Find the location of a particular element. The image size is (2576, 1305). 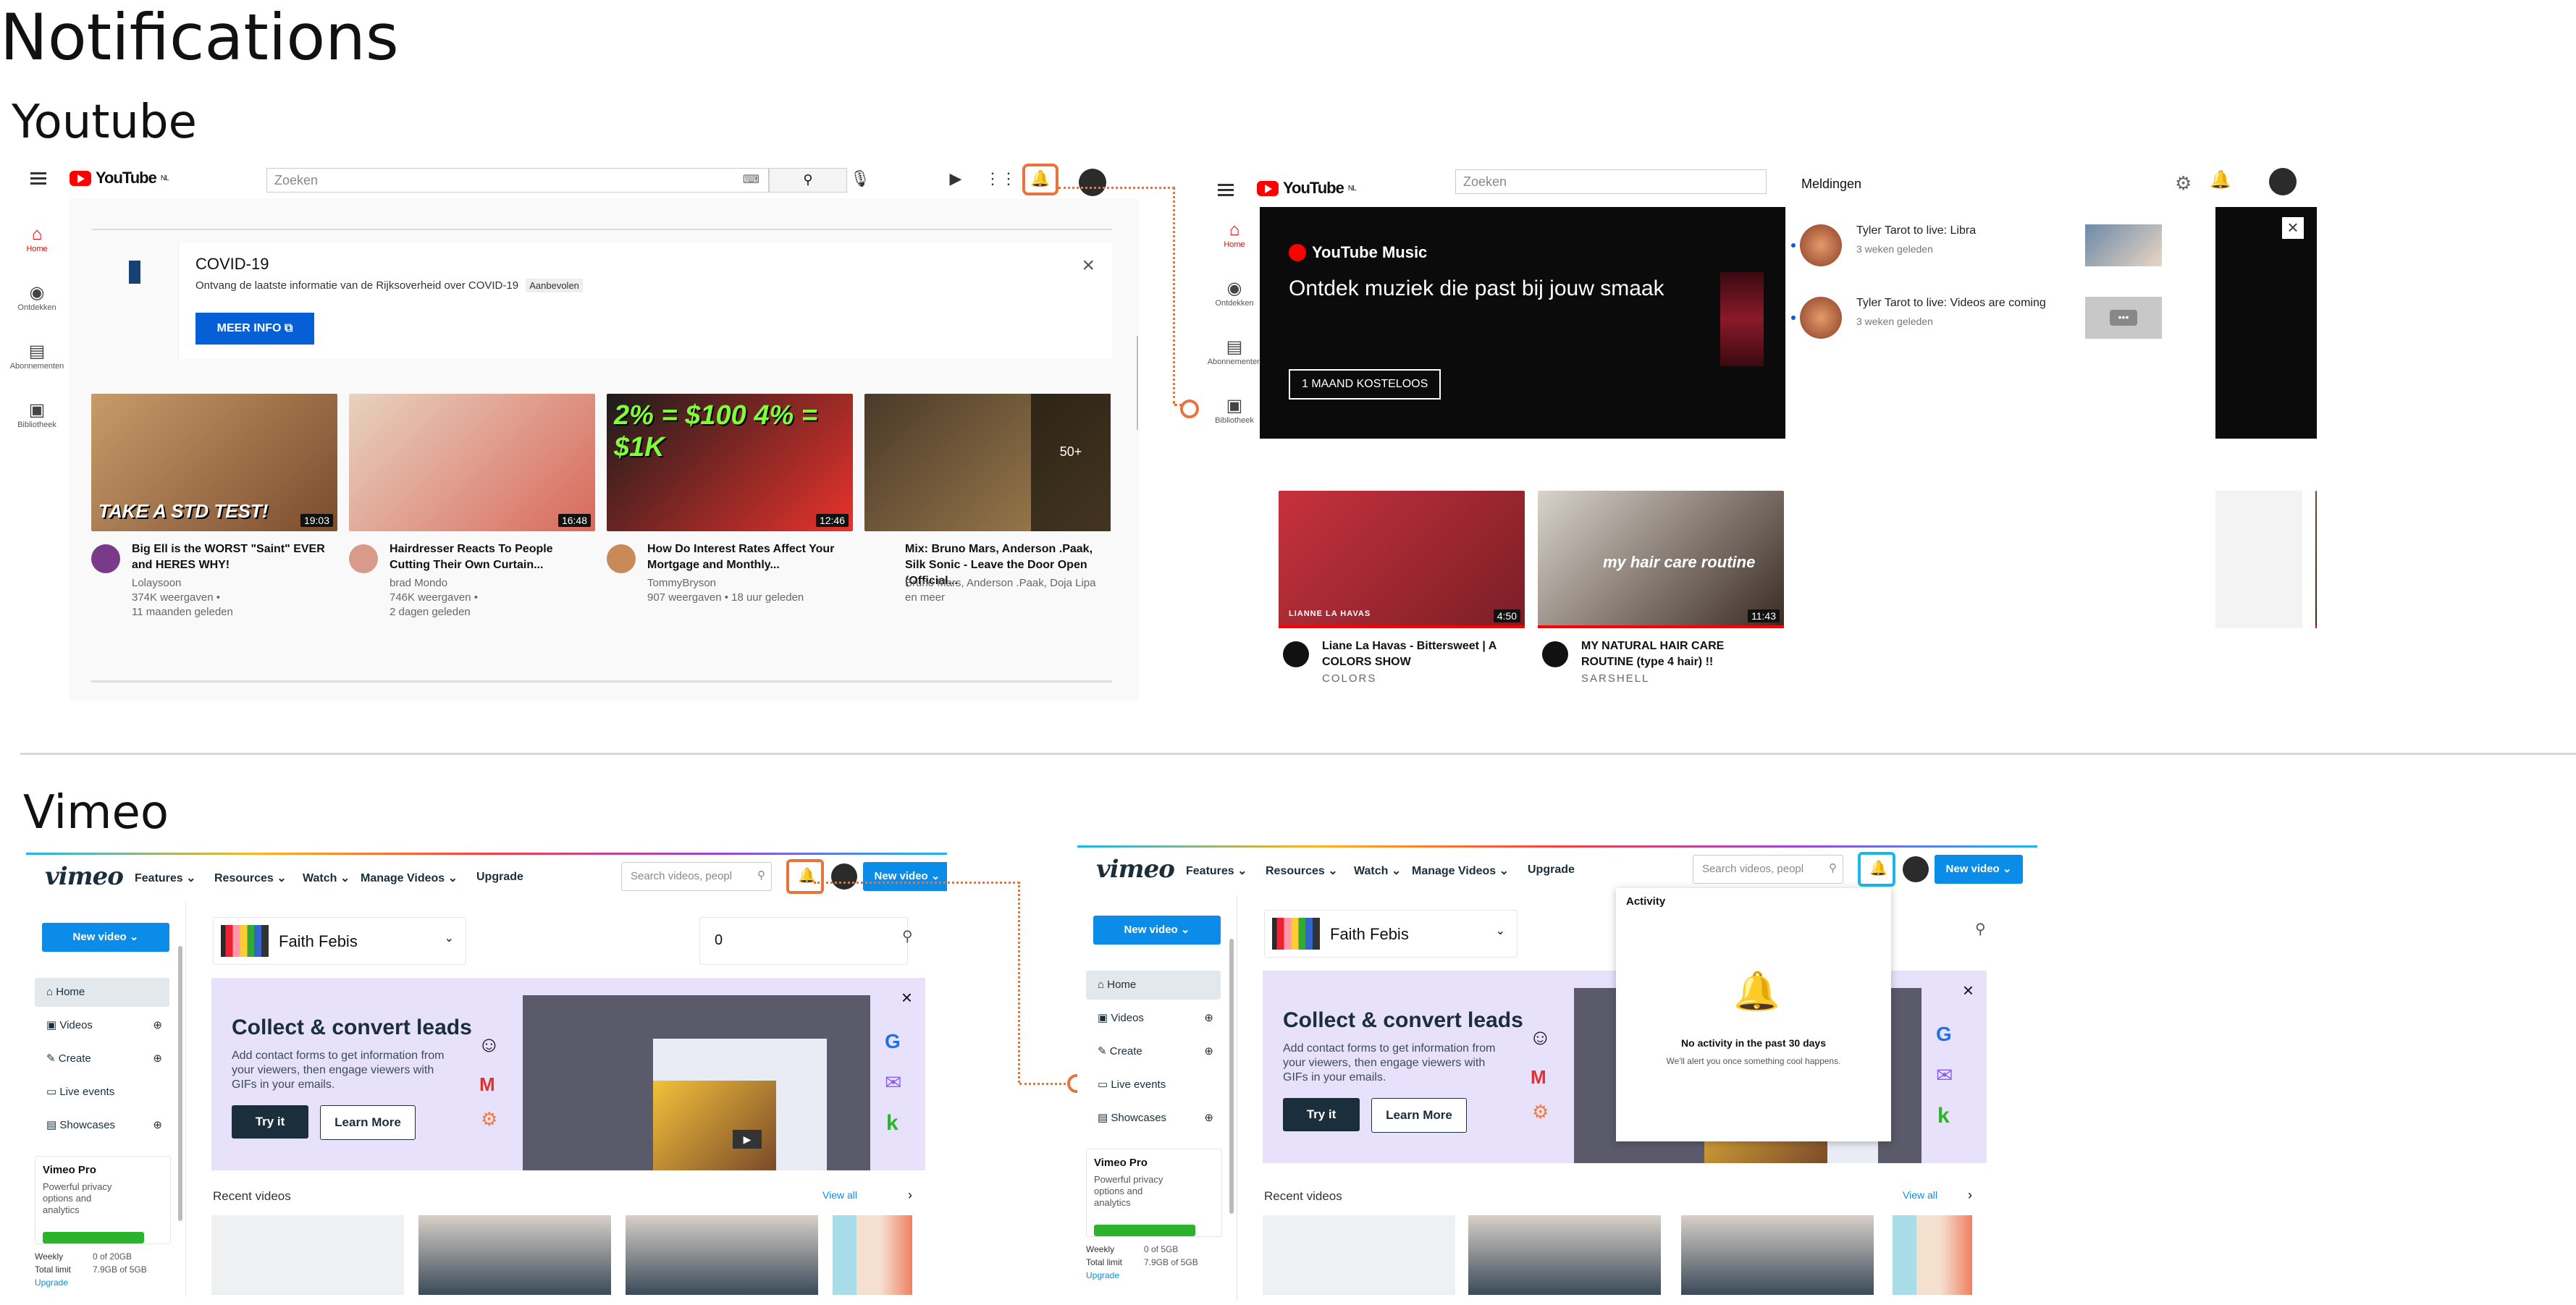

sidebar-item-explore: ◉ Ontdekken is located at coordinates (37, 297).